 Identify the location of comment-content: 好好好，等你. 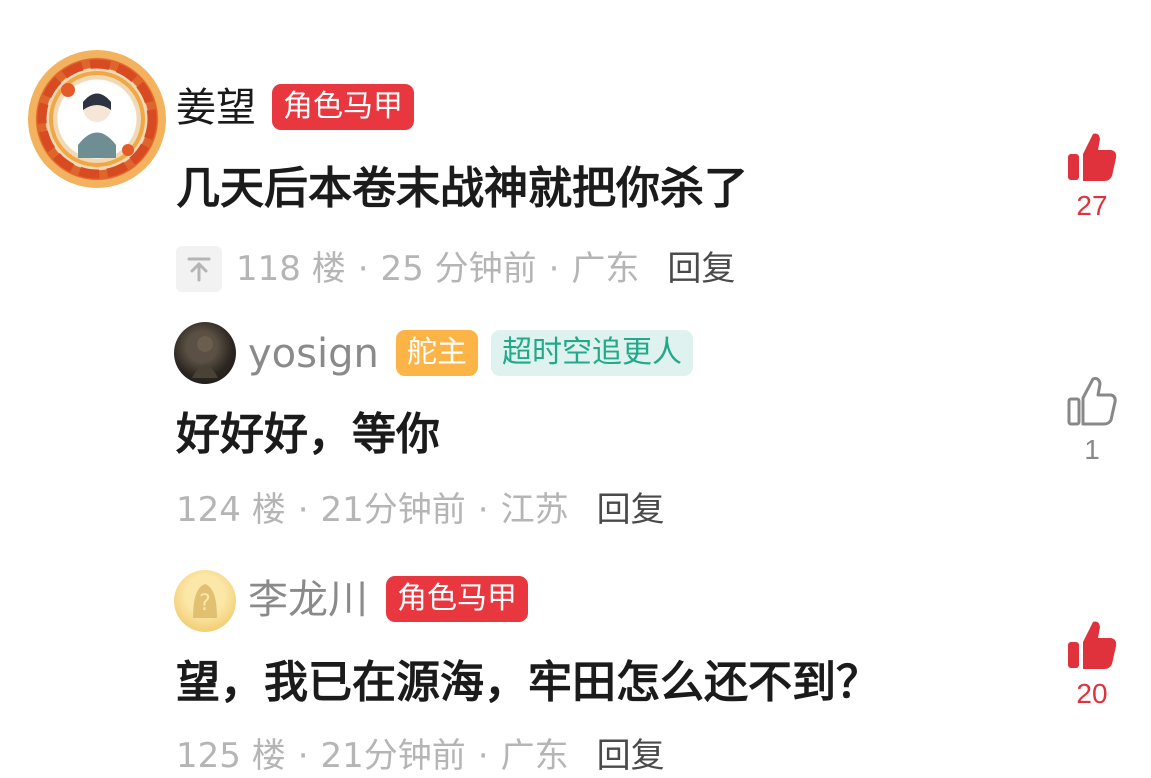
(308, 434).